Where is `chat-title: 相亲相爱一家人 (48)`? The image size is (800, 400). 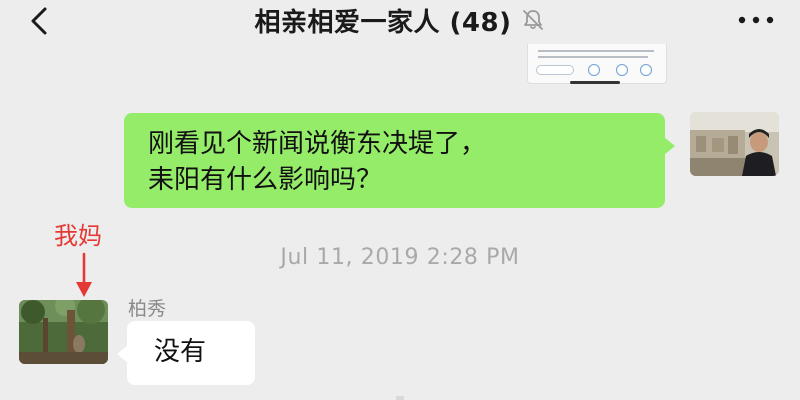 chat-title: 相亲相爱一家人 (48) is located at coordinates (383, 22).